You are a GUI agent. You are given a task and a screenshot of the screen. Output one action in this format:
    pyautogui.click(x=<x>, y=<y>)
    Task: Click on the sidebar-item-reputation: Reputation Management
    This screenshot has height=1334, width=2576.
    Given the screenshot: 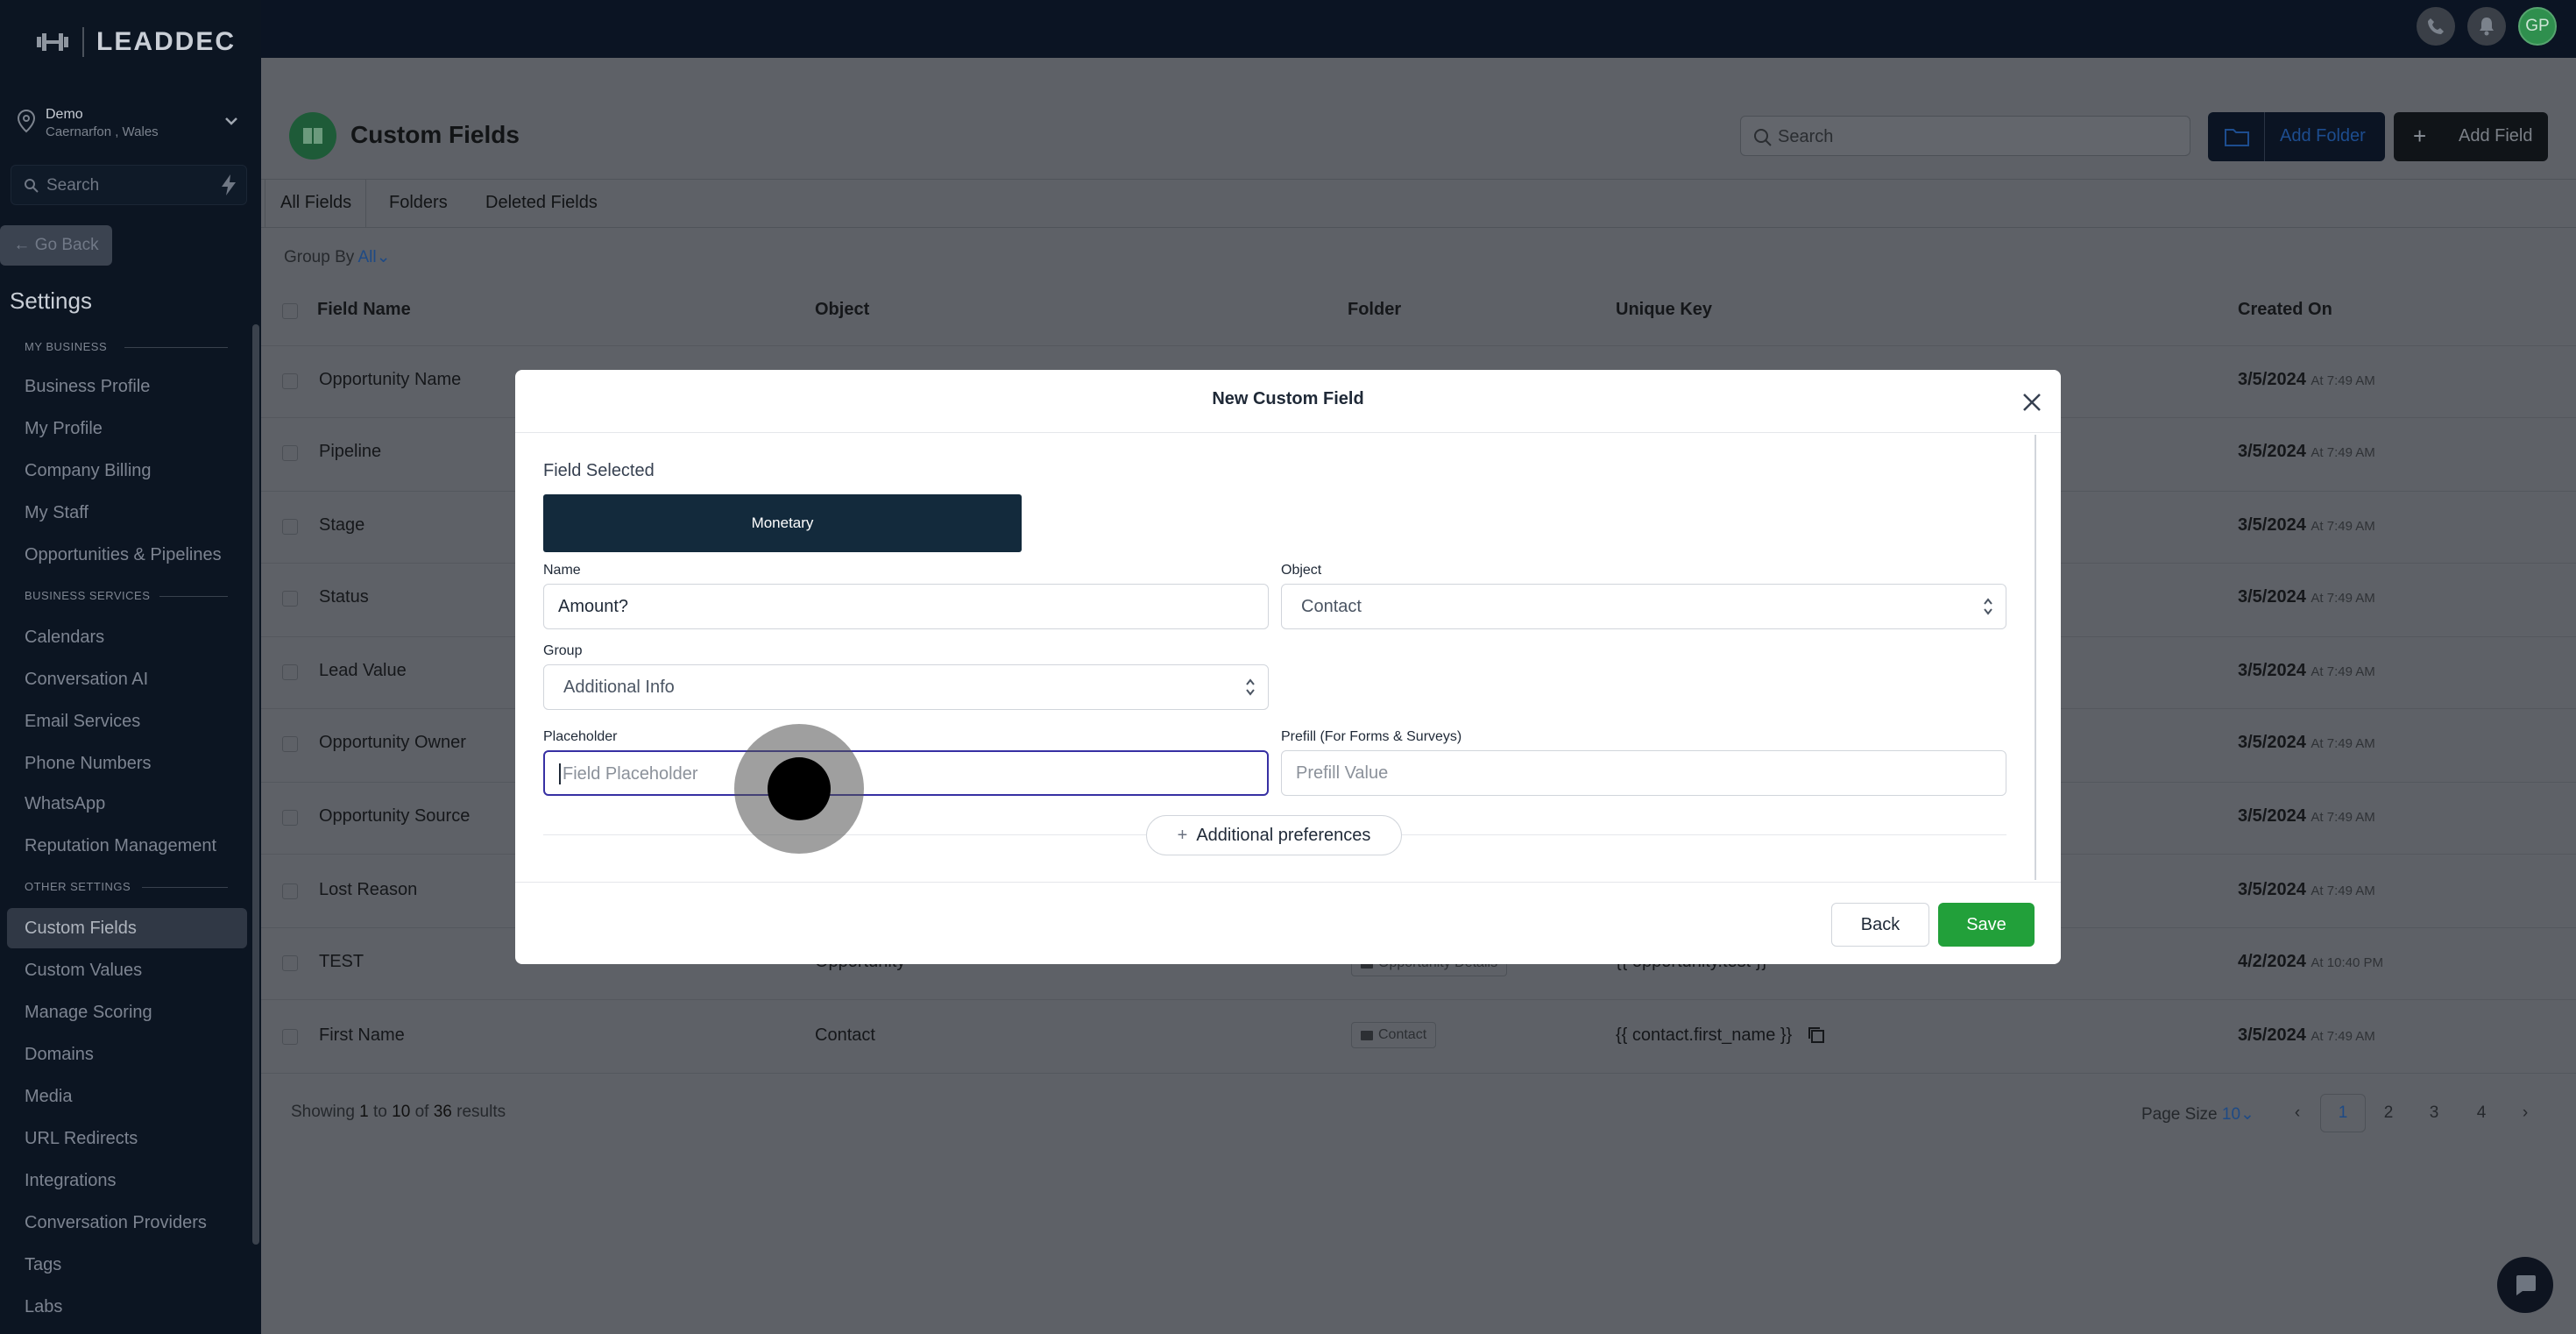 What is the action you would take?
    pyautogui.click(x=120, y=846)
    